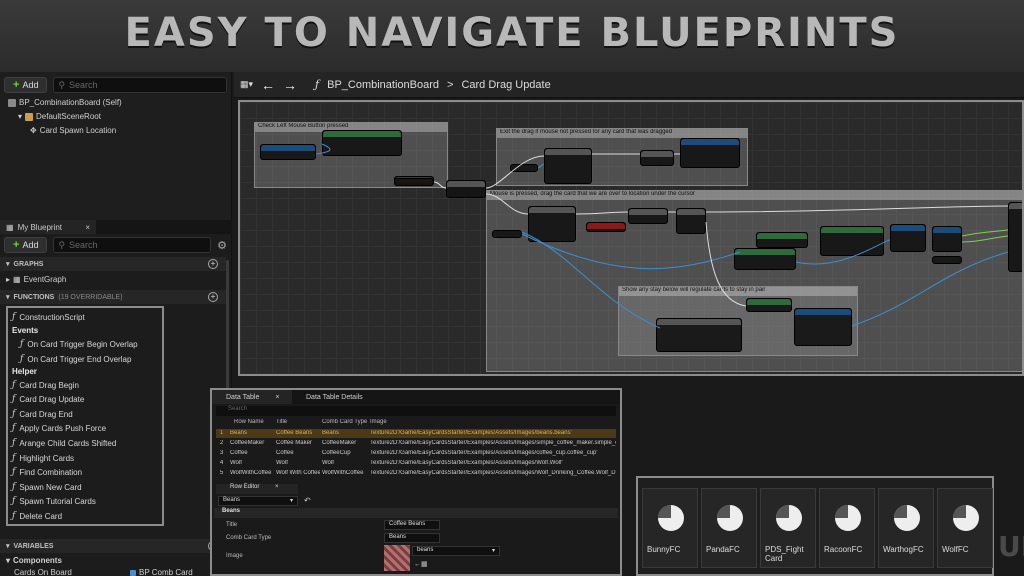 Image resolution: width=1024 pixels, height=576 pixels. I want to click on components-category: ▾ Components, so click(34, 560).